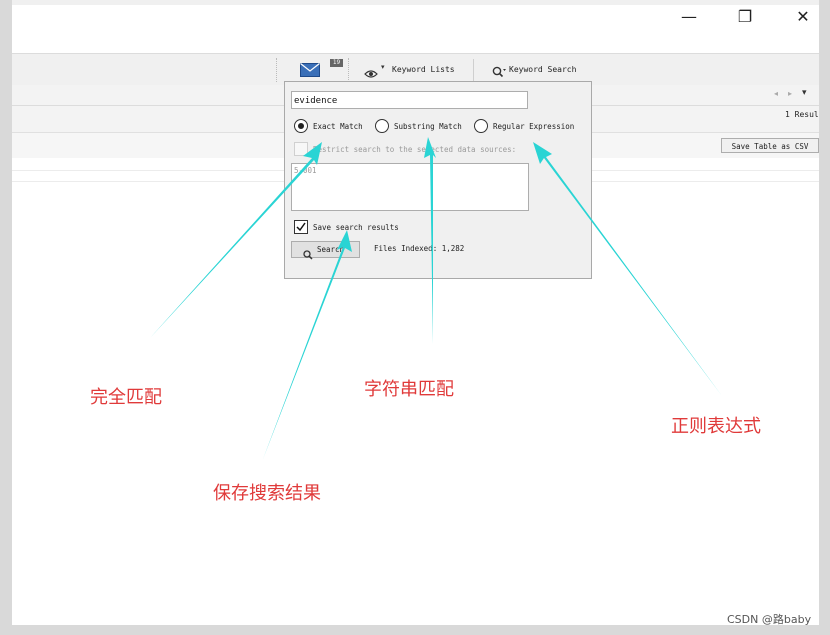 This screenshot has height=635, width=830. I want to click on save-results-checkbox, so click(301, 227).